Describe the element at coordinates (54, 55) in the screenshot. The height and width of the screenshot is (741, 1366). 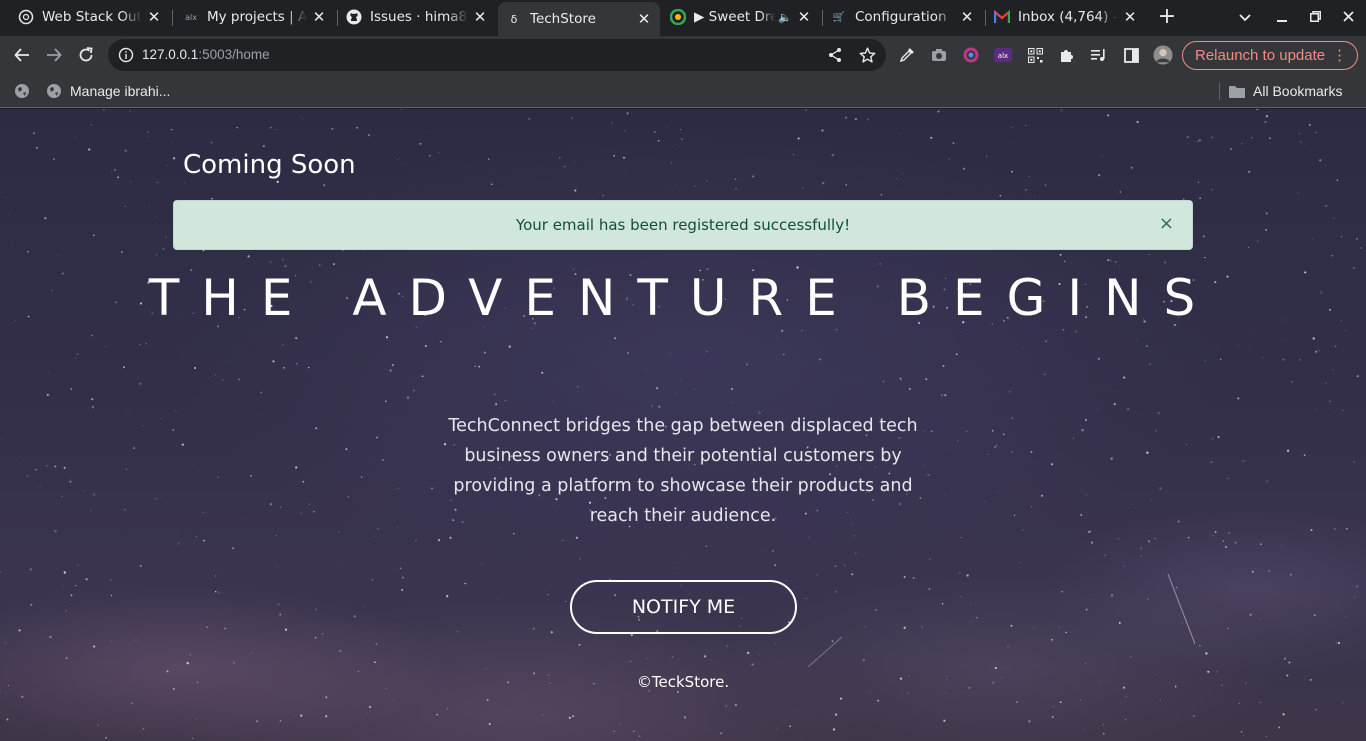
I see `forward-icon` at that location.